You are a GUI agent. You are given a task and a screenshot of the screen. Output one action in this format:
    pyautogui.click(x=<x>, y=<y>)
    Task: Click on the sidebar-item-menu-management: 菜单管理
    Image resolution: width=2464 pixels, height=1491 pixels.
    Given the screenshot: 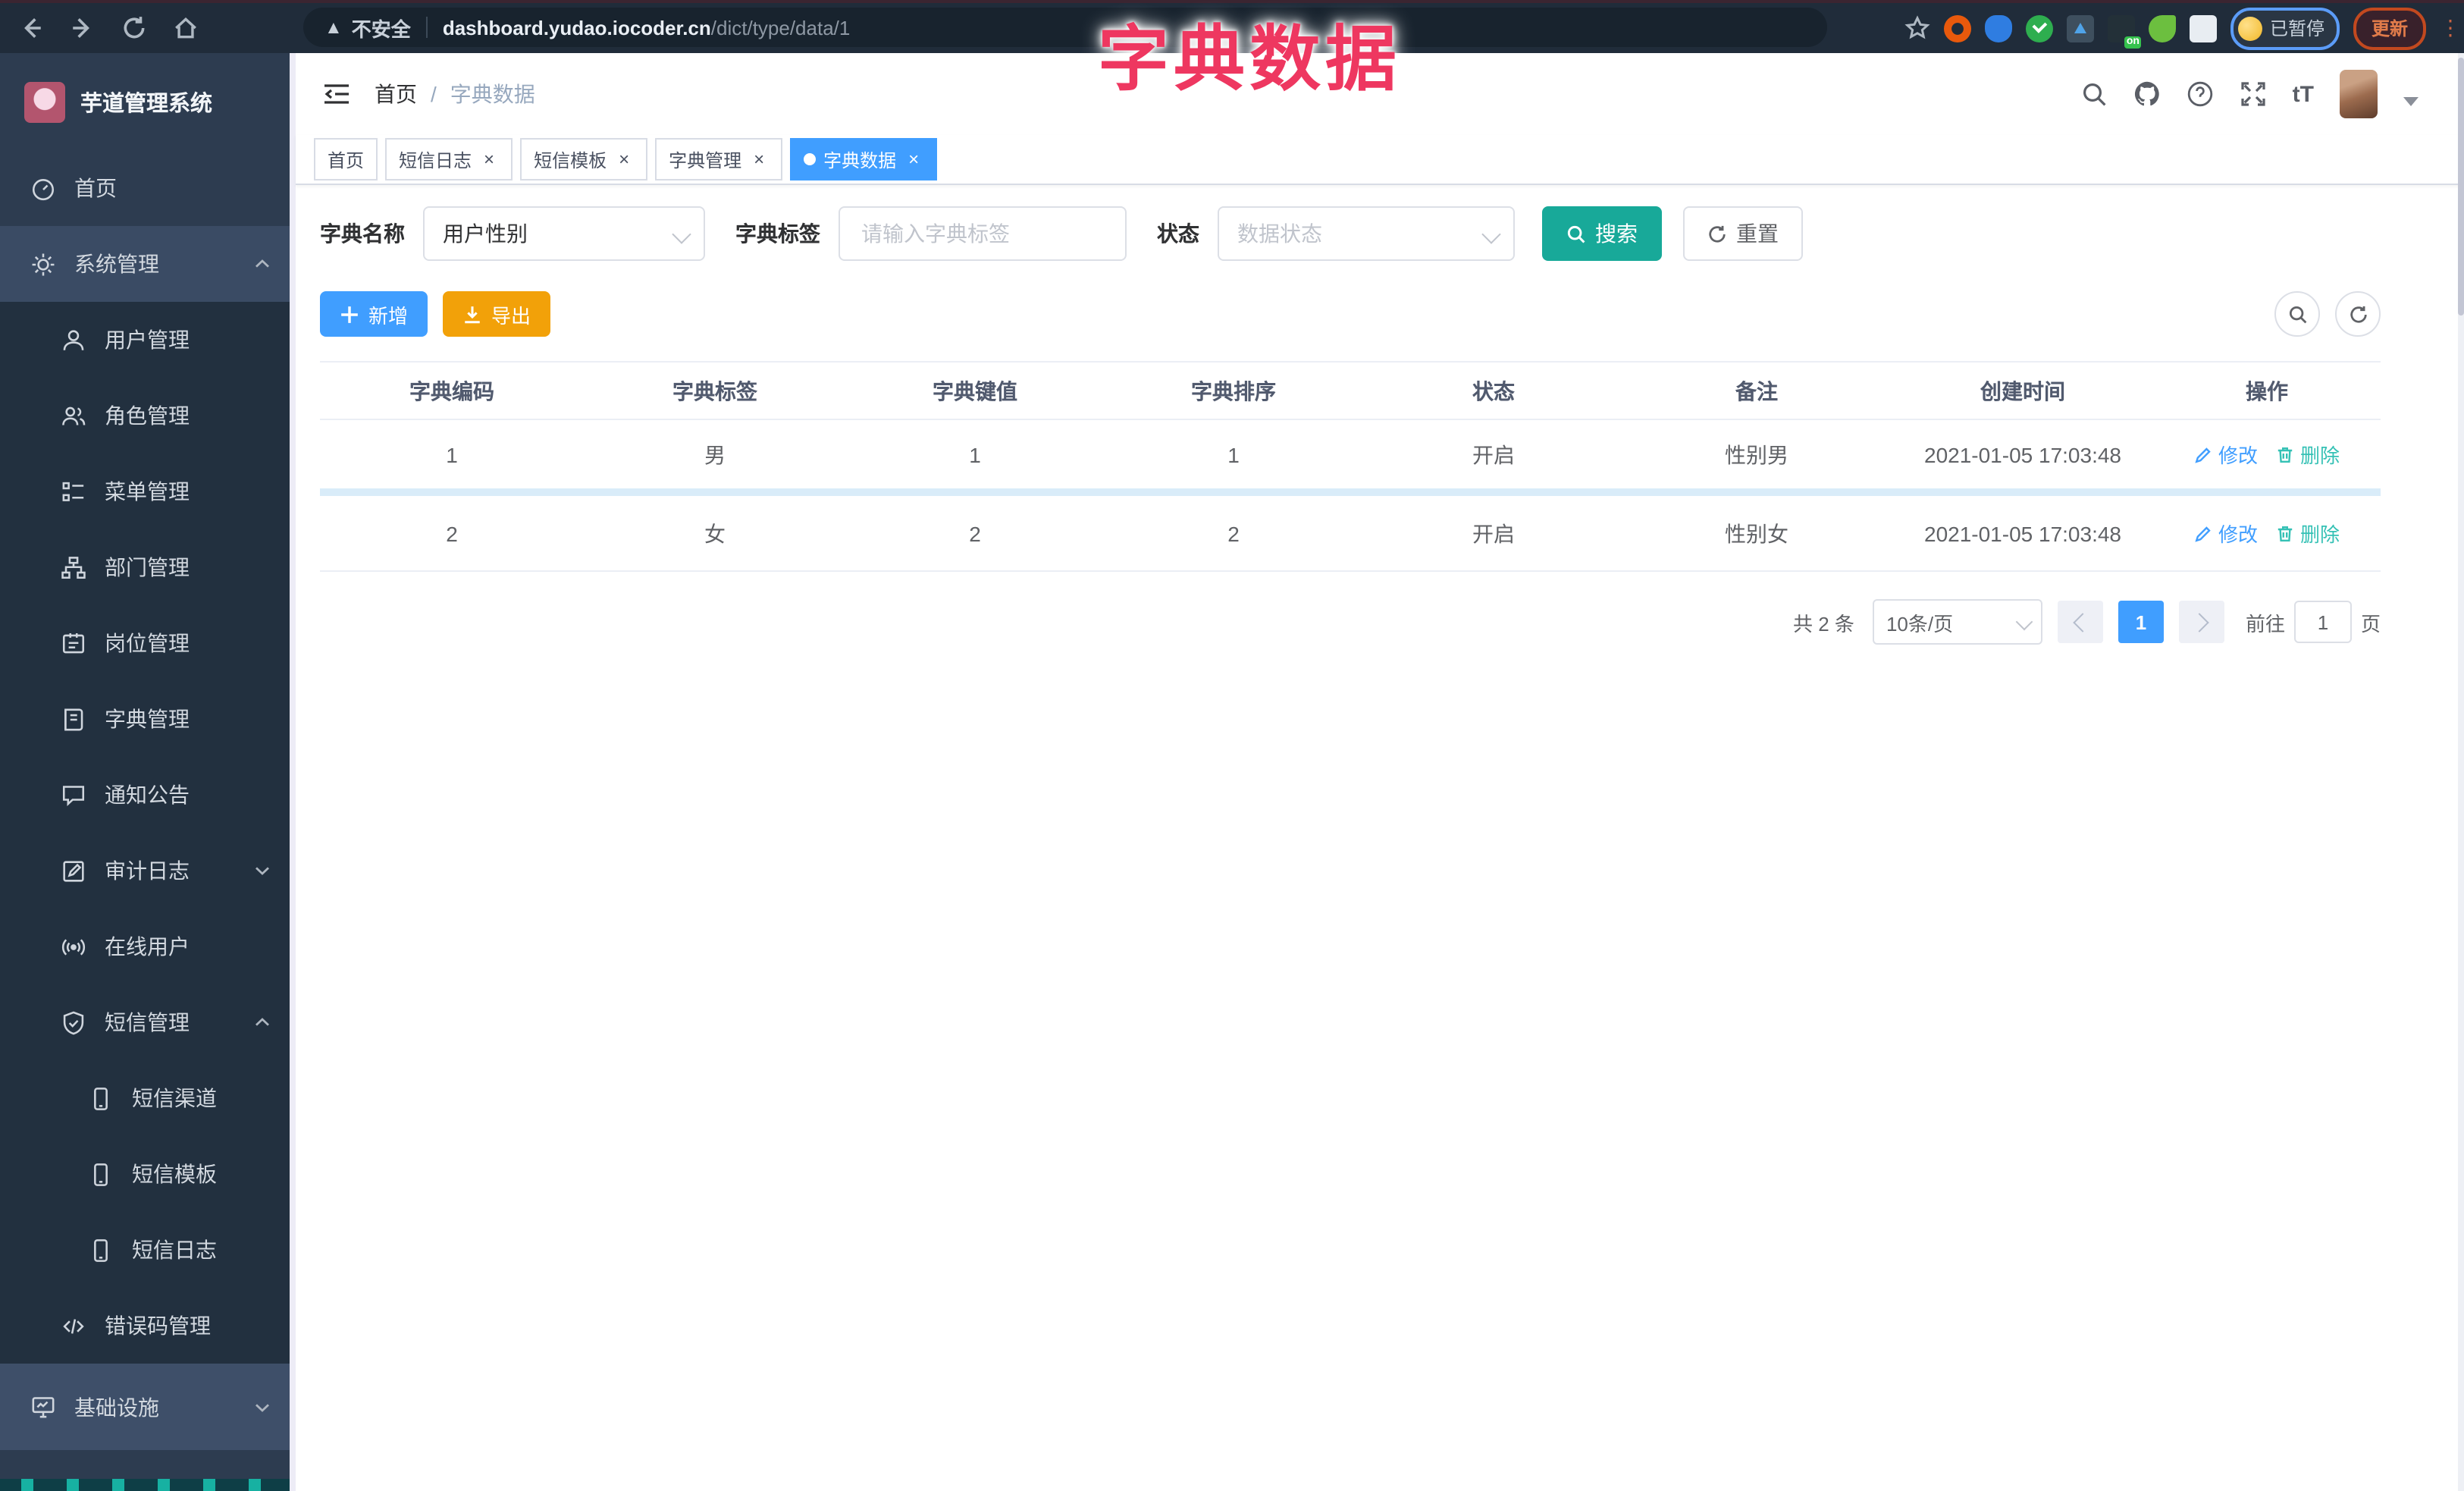 What is the action you would take?
    pyautogui.click(x=148, y=491)
    